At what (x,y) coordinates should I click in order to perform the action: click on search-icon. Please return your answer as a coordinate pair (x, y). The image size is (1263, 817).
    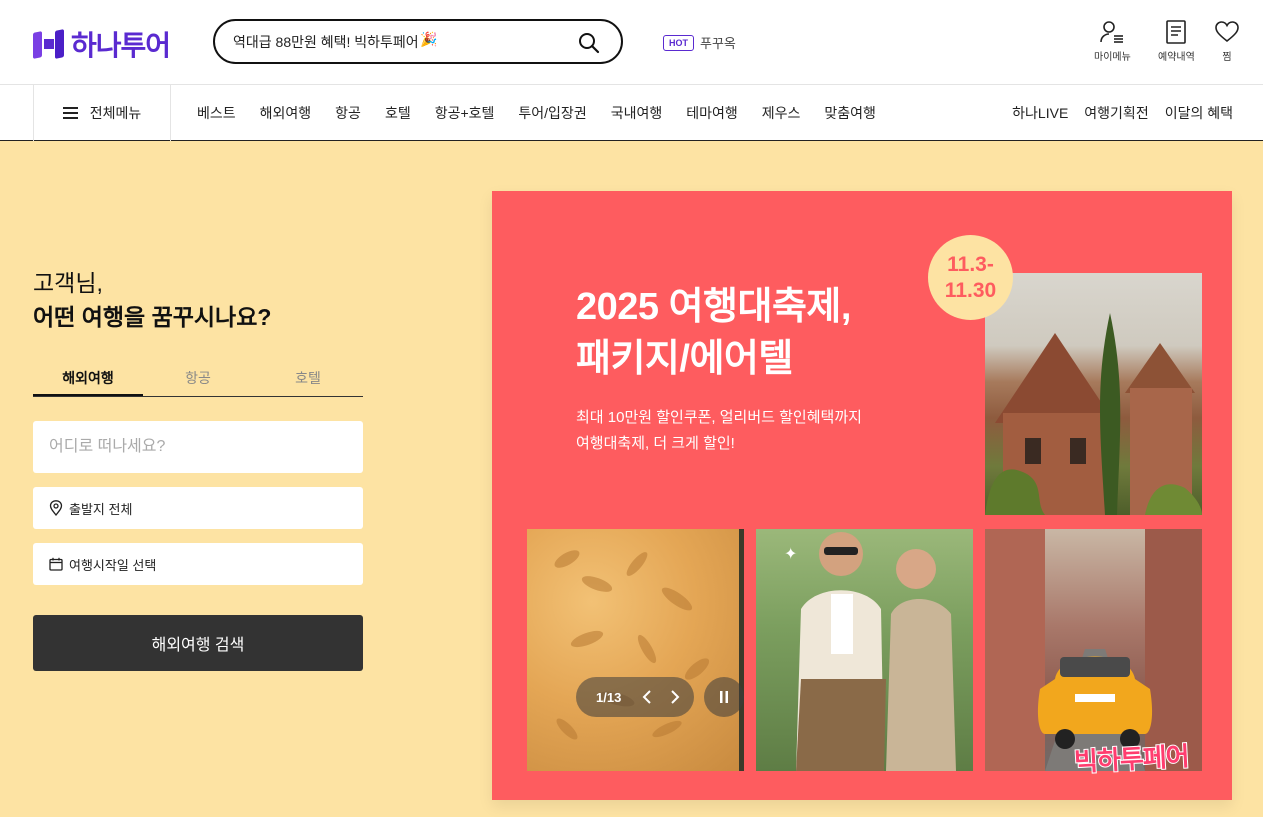
    Looking at the image, I should click on (589, 43).